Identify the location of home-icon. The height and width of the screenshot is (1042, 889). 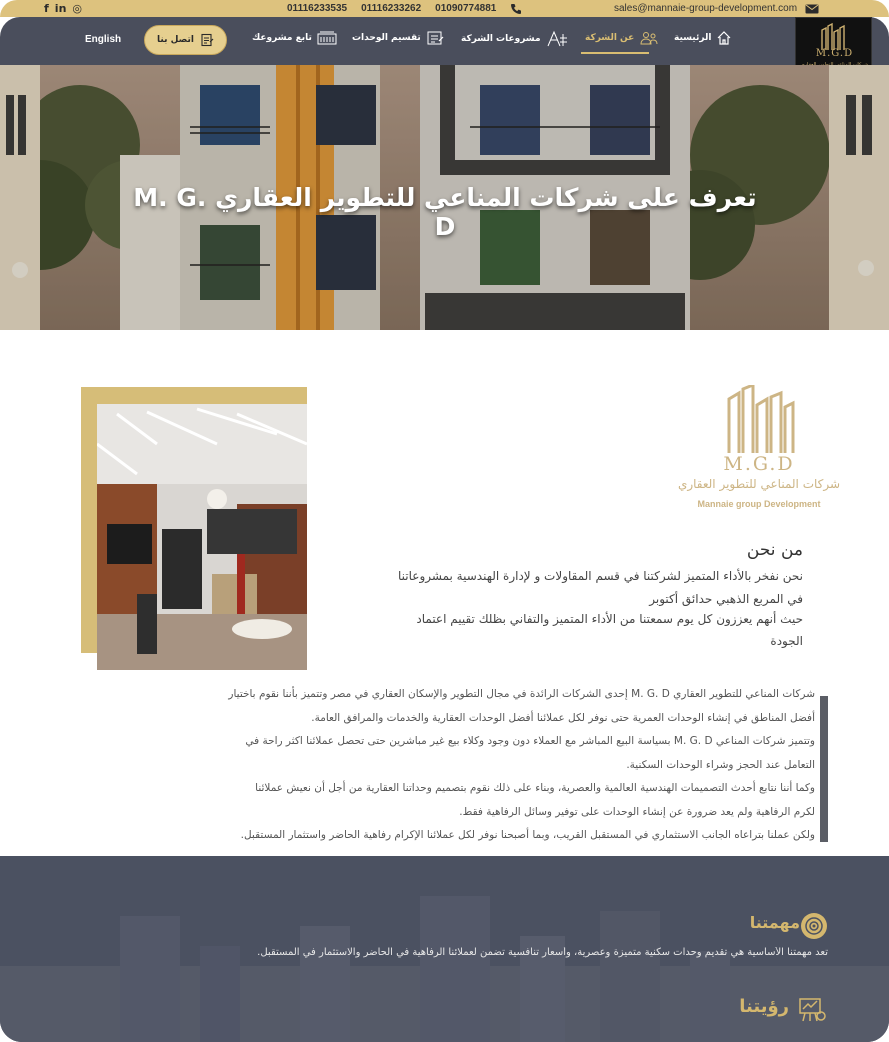
(724, 38).